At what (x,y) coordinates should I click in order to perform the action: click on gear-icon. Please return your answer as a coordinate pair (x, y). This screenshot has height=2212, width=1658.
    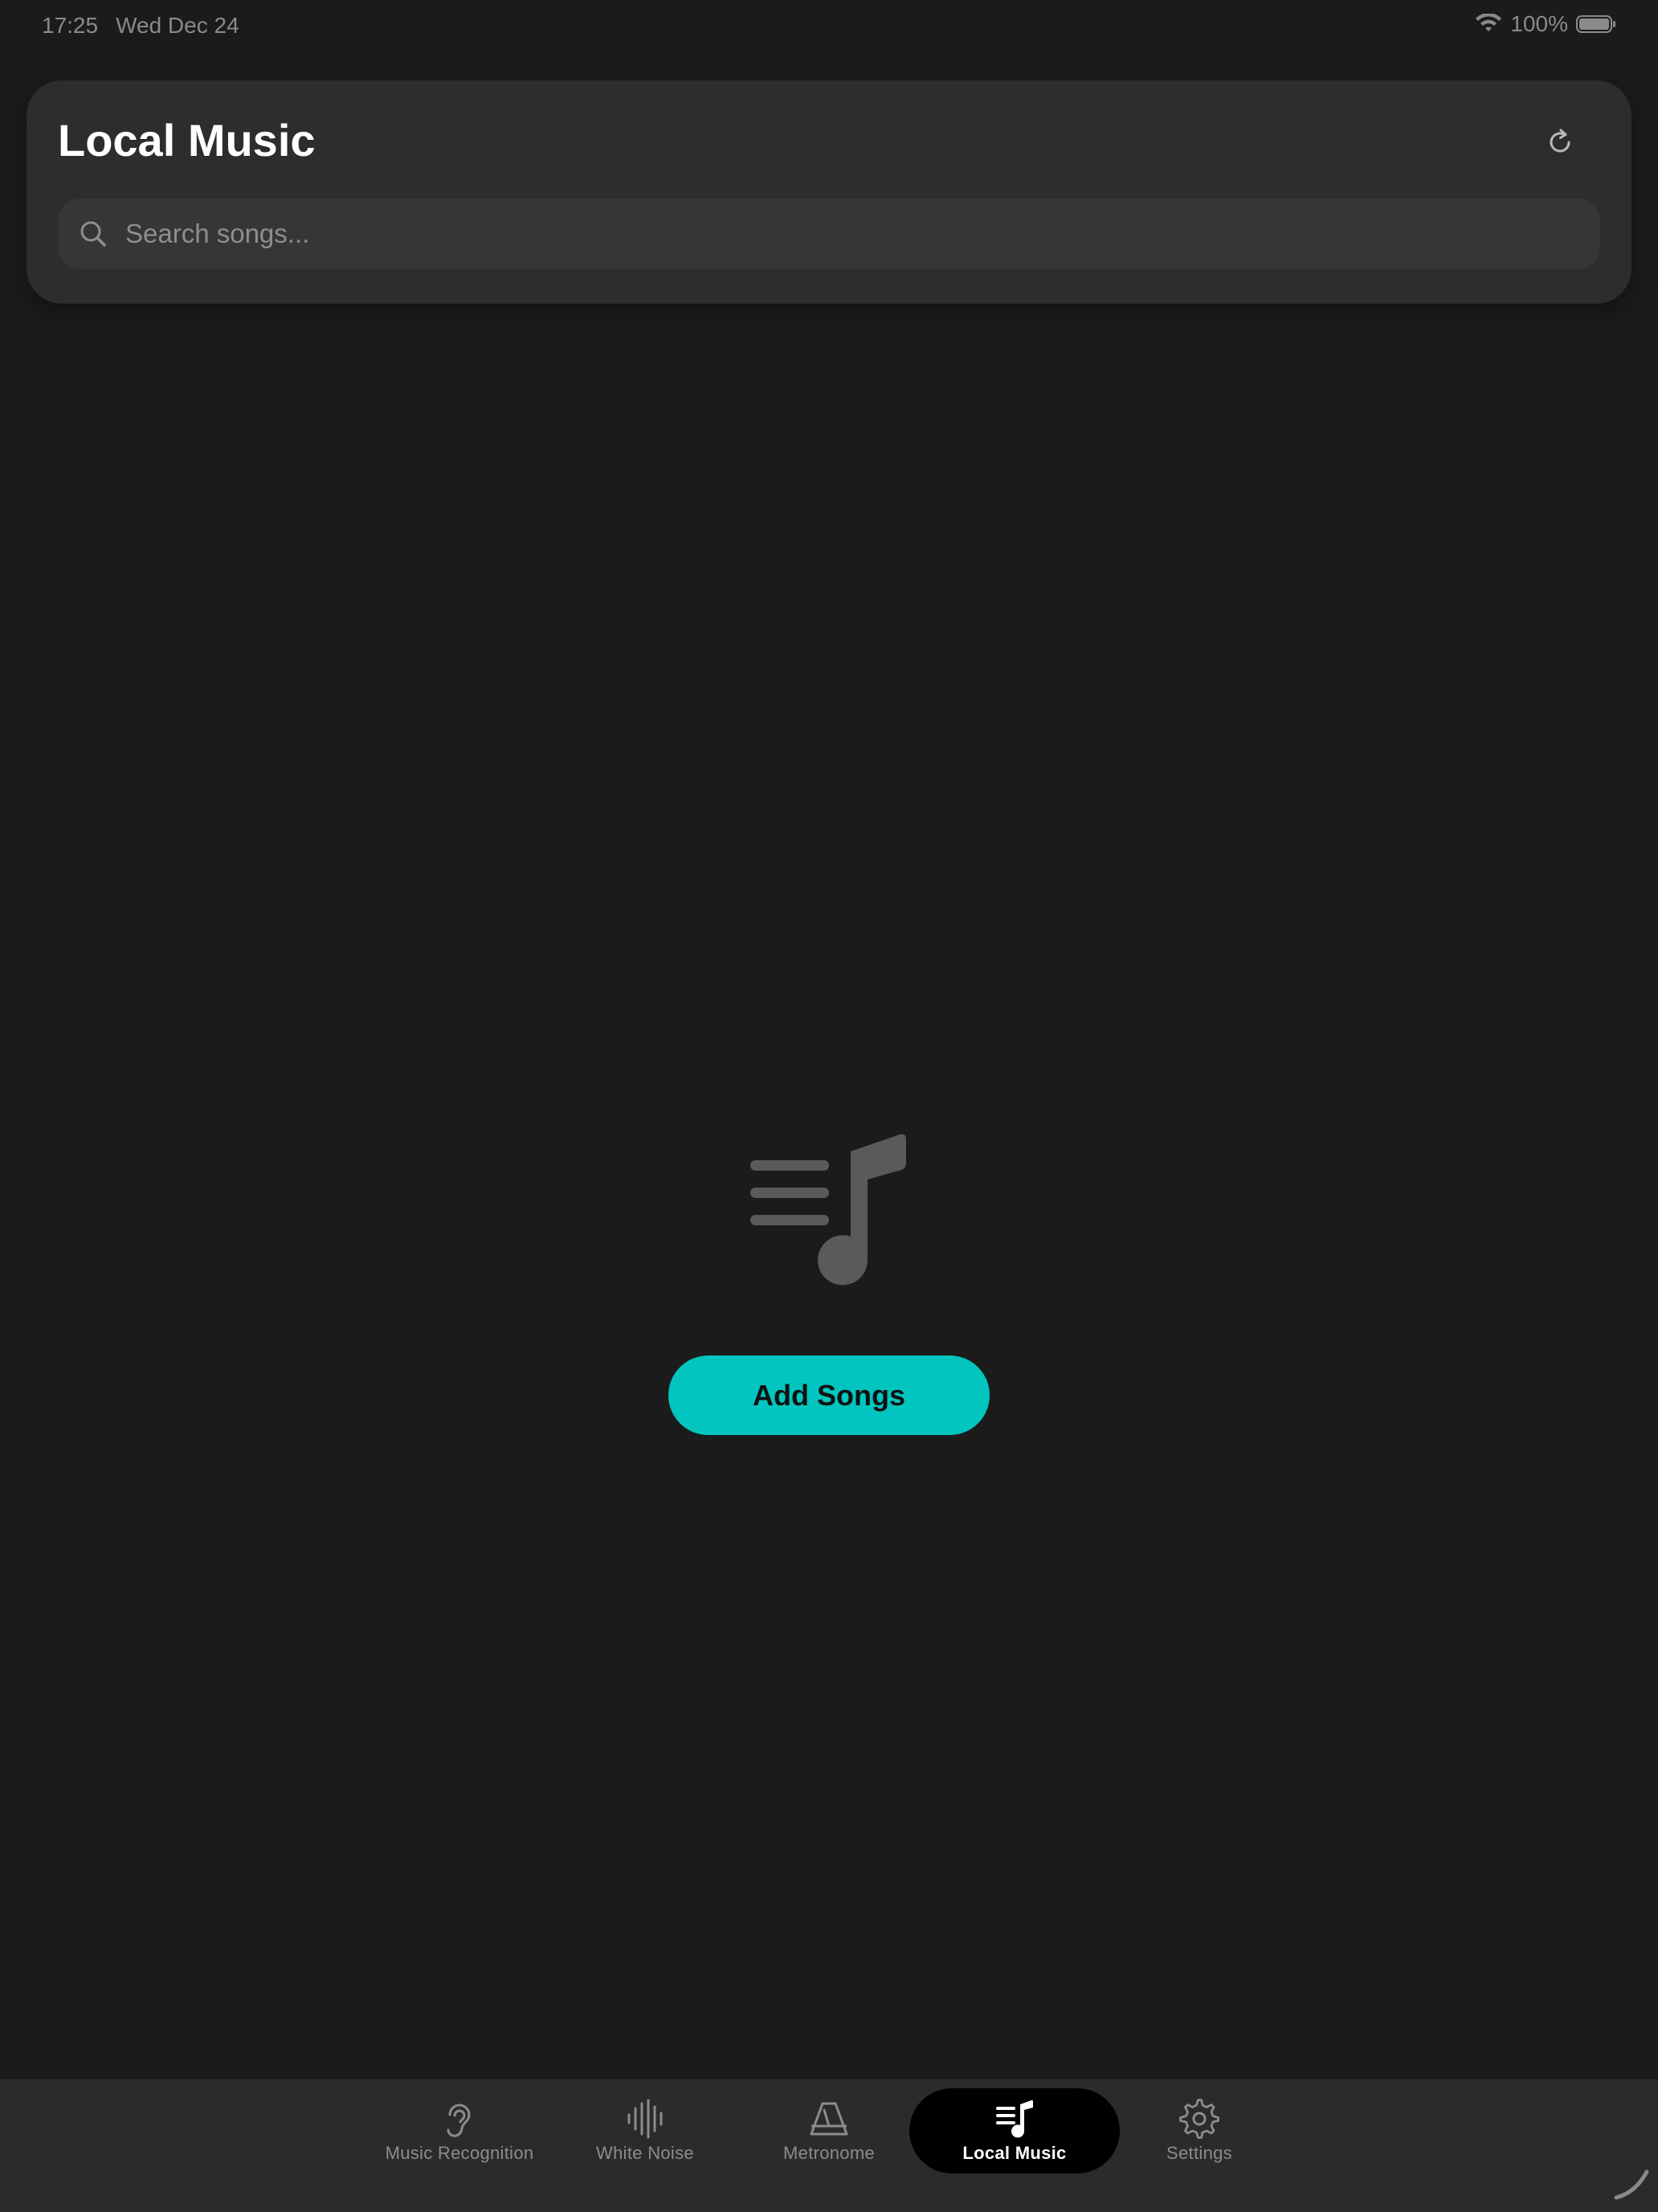
    Looking at the image, I should click on (1199, 2119).